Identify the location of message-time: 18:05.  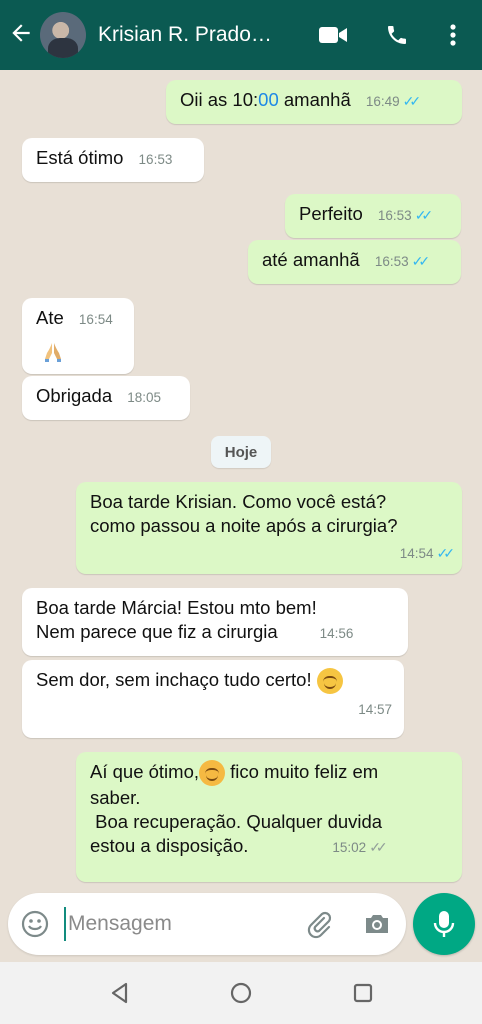
(144, 397).